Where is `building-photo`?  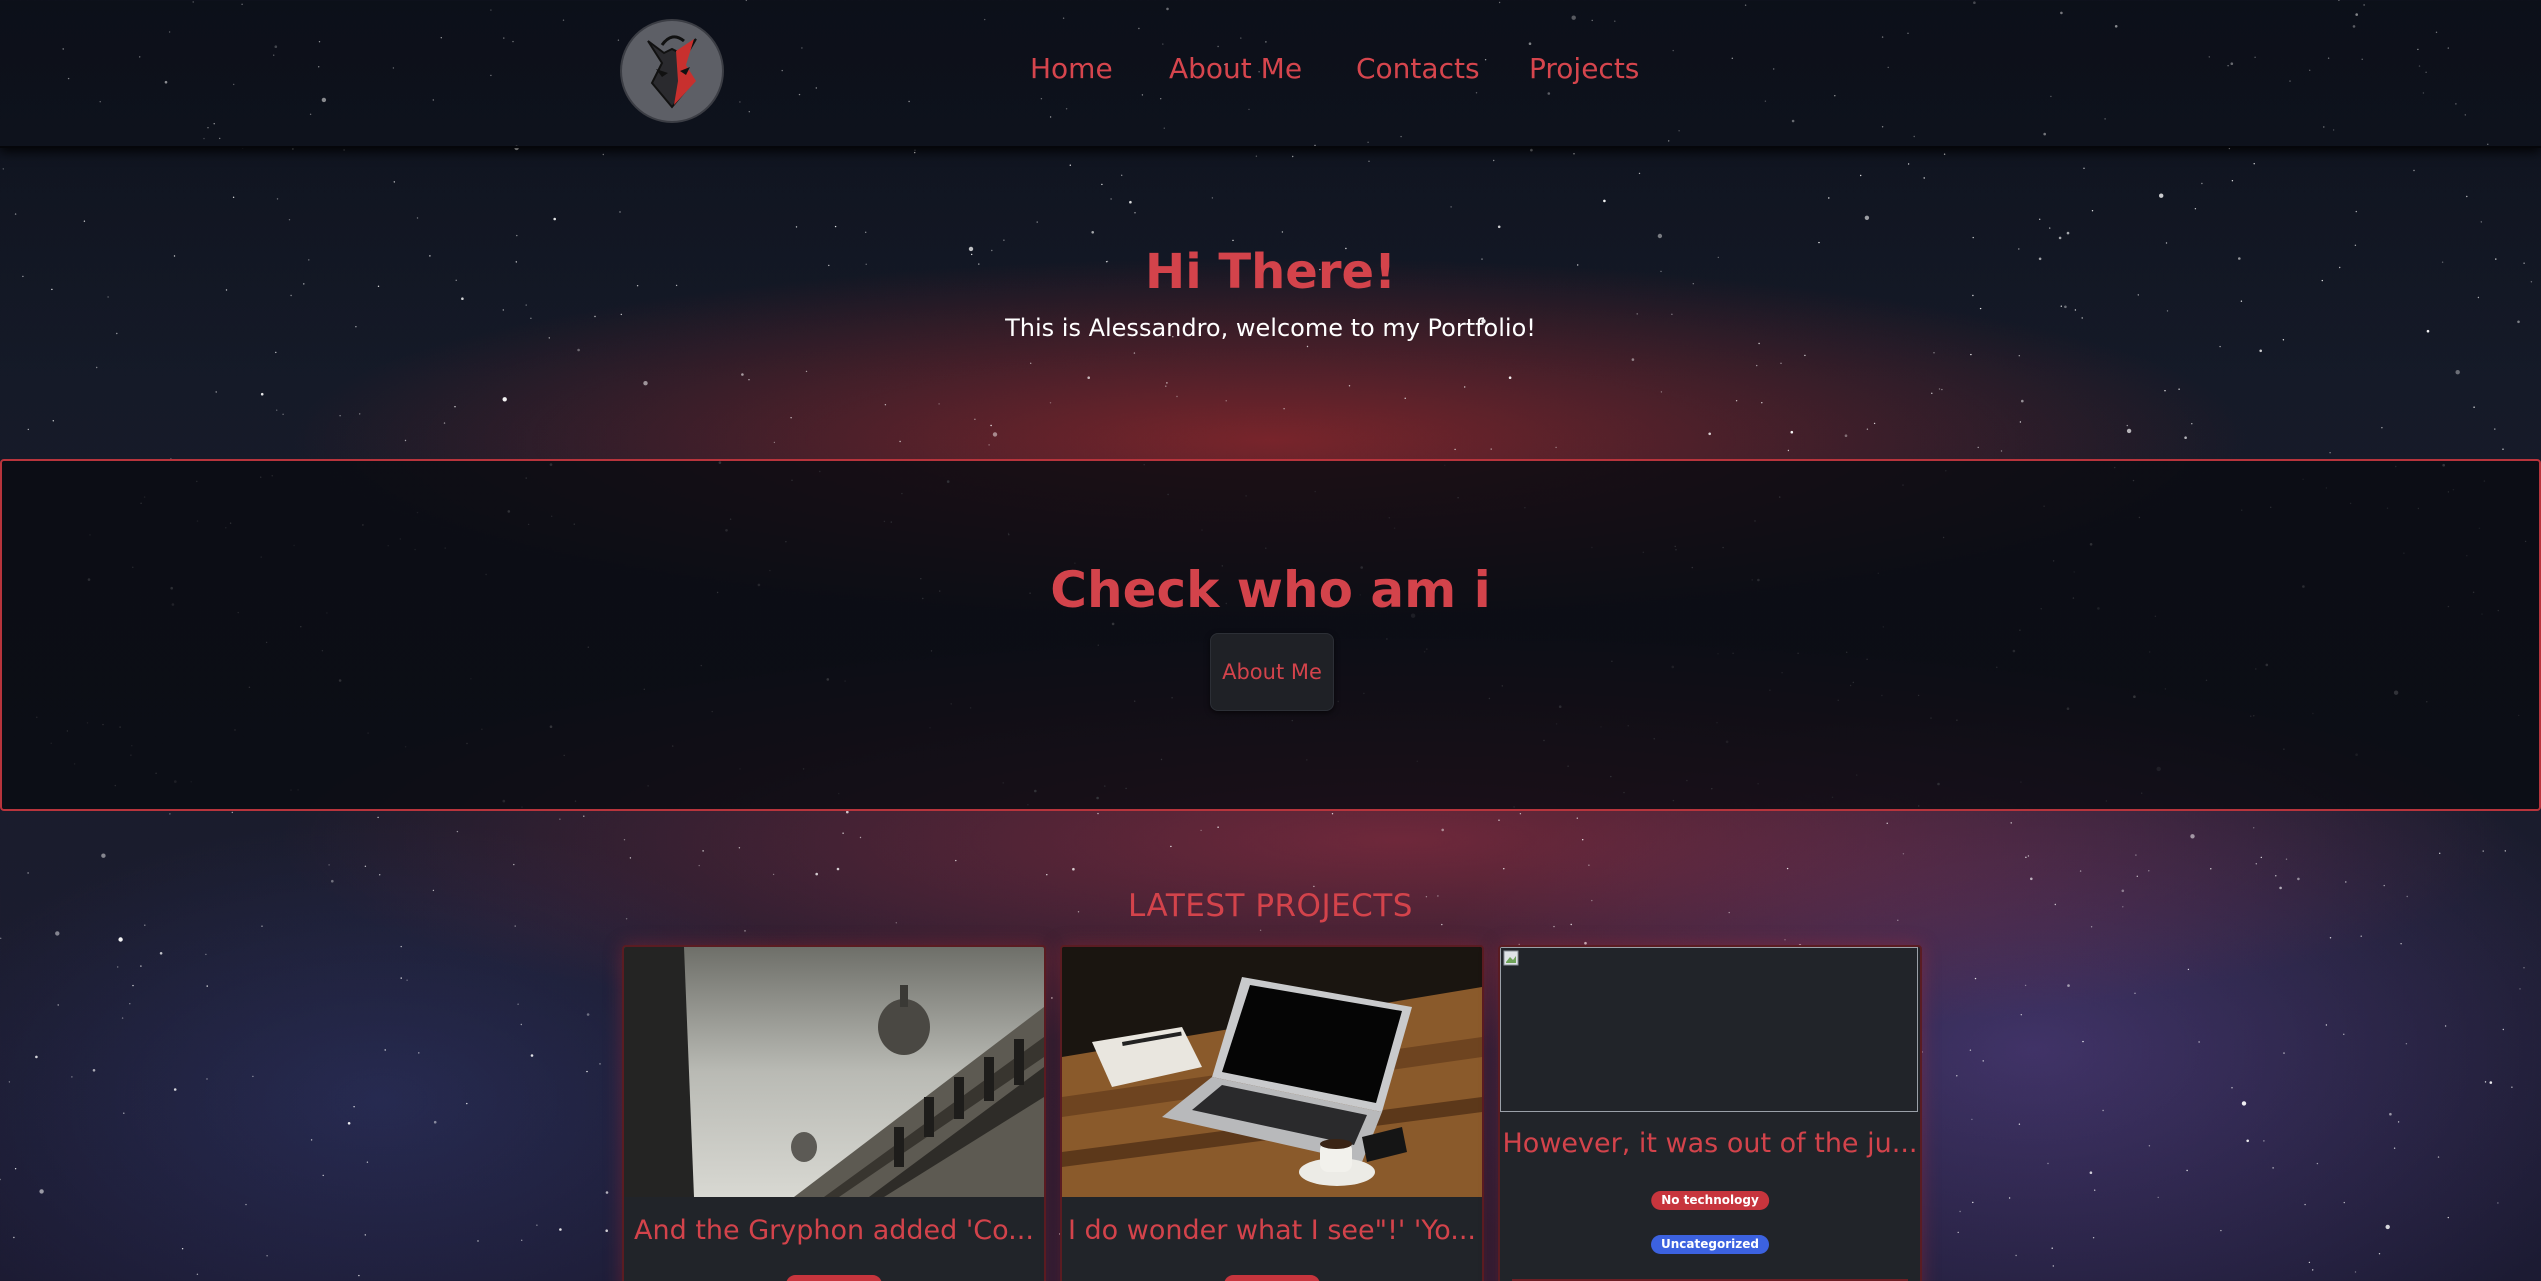 building-photo is located at coordinates (834, 1072).